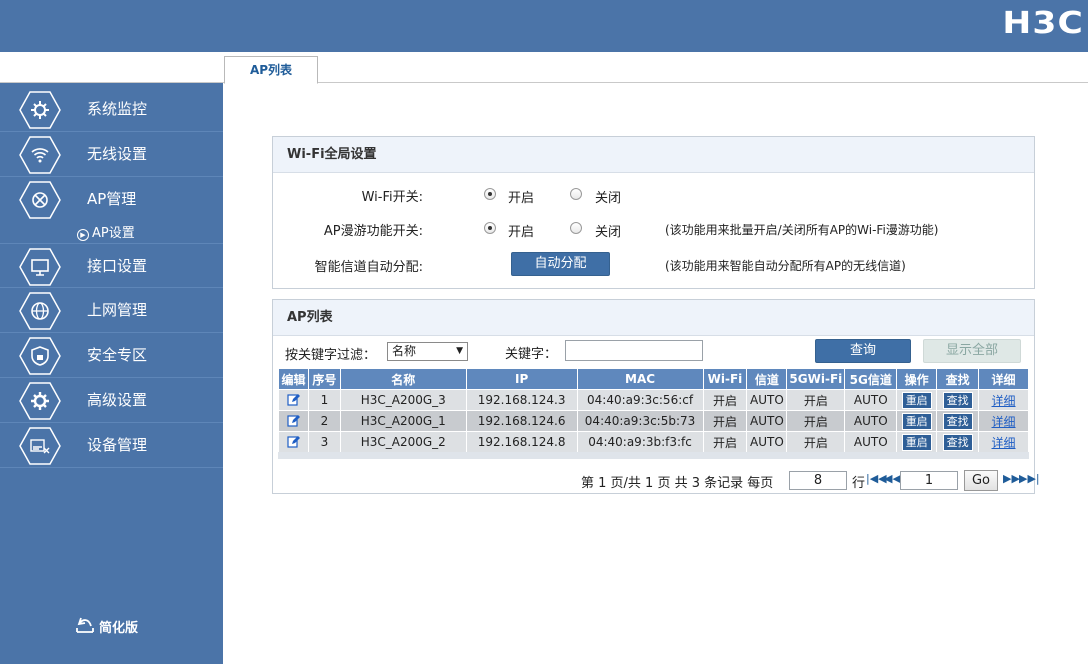 Image resolution: width=1088 pixels, height=664 pixels. I want to click on column-header: 编辑, so click(293, 379).